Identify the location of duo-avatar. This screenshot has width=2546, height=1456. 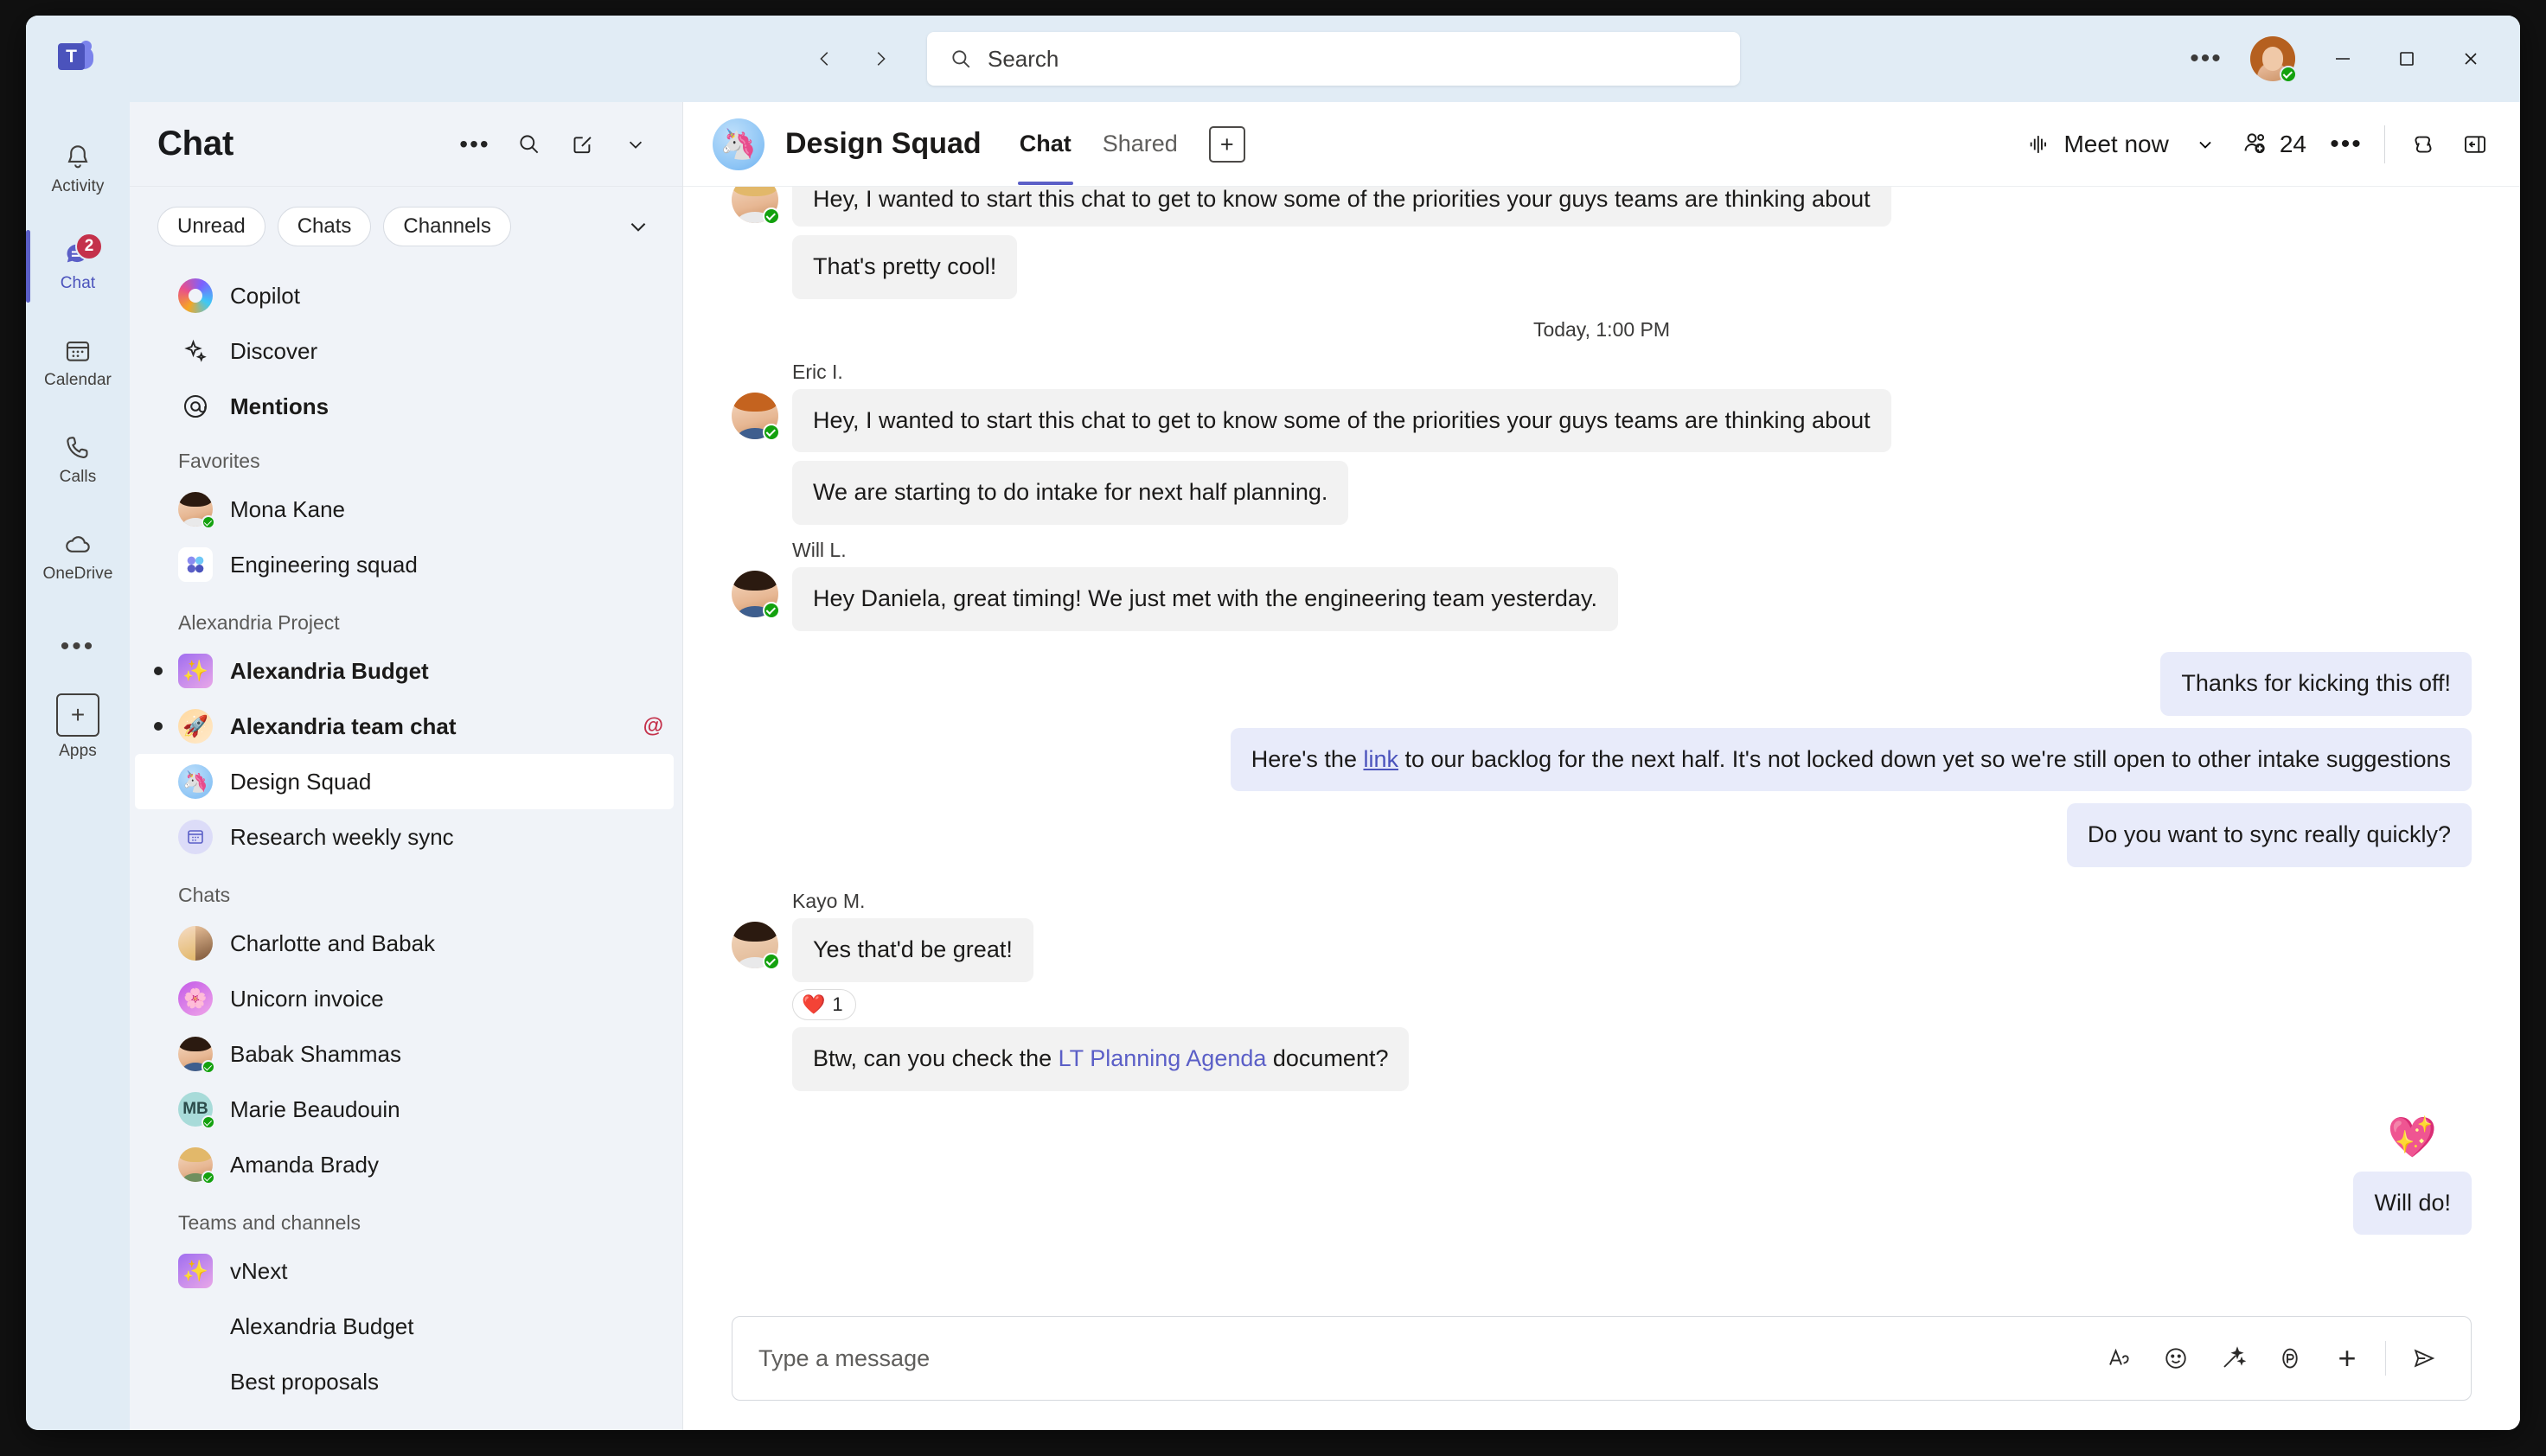
(195, 943).